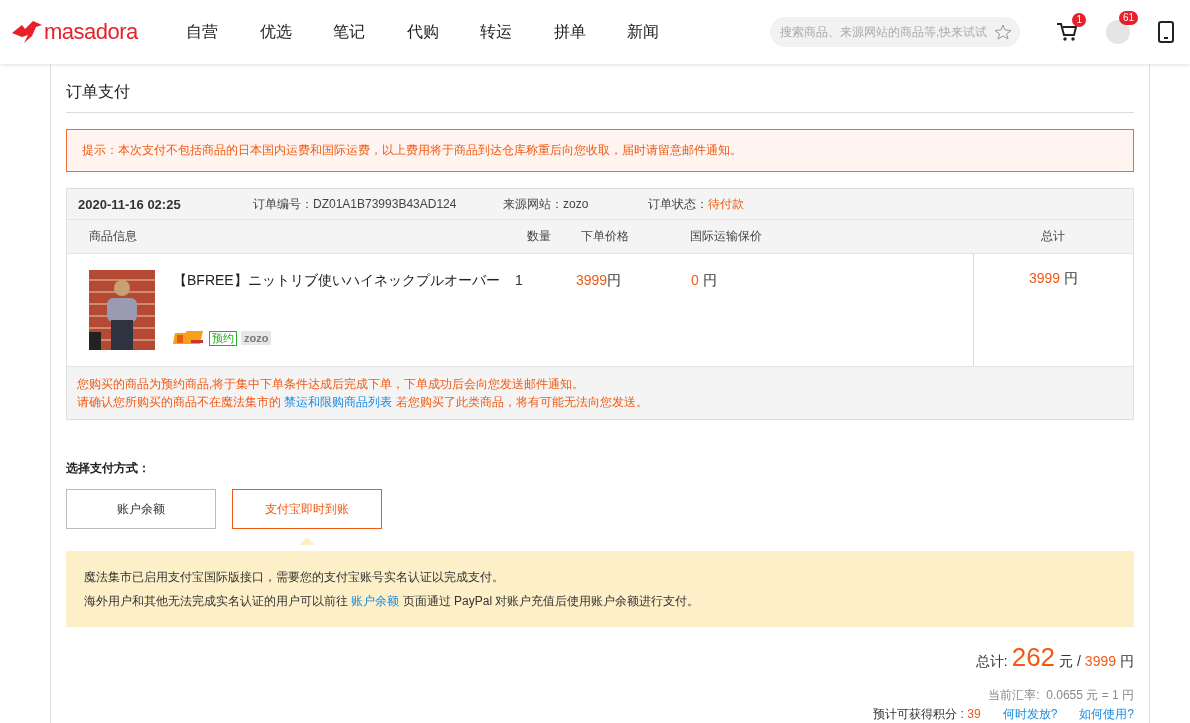  What do you see at coordinates (363, 402) in the screenshot?
I see `restriction-note: 请确认您所购买的商品不在魔法集市的 禁运和限购商品列表 若您购买了此类商品，将有可能无法向您发送。` at bounding box center [363, 402].